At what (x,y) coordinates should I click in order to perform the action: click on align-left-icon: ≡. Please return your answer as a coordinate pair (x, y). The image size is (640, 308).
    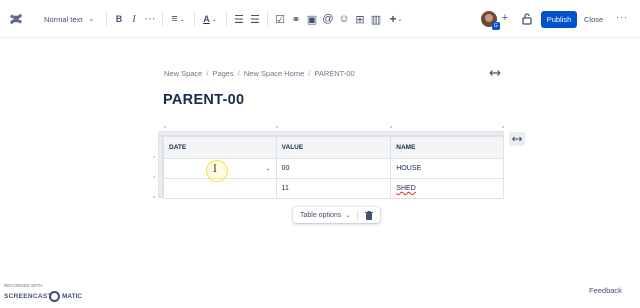
    Looking at the image, I should click on (174, 19).